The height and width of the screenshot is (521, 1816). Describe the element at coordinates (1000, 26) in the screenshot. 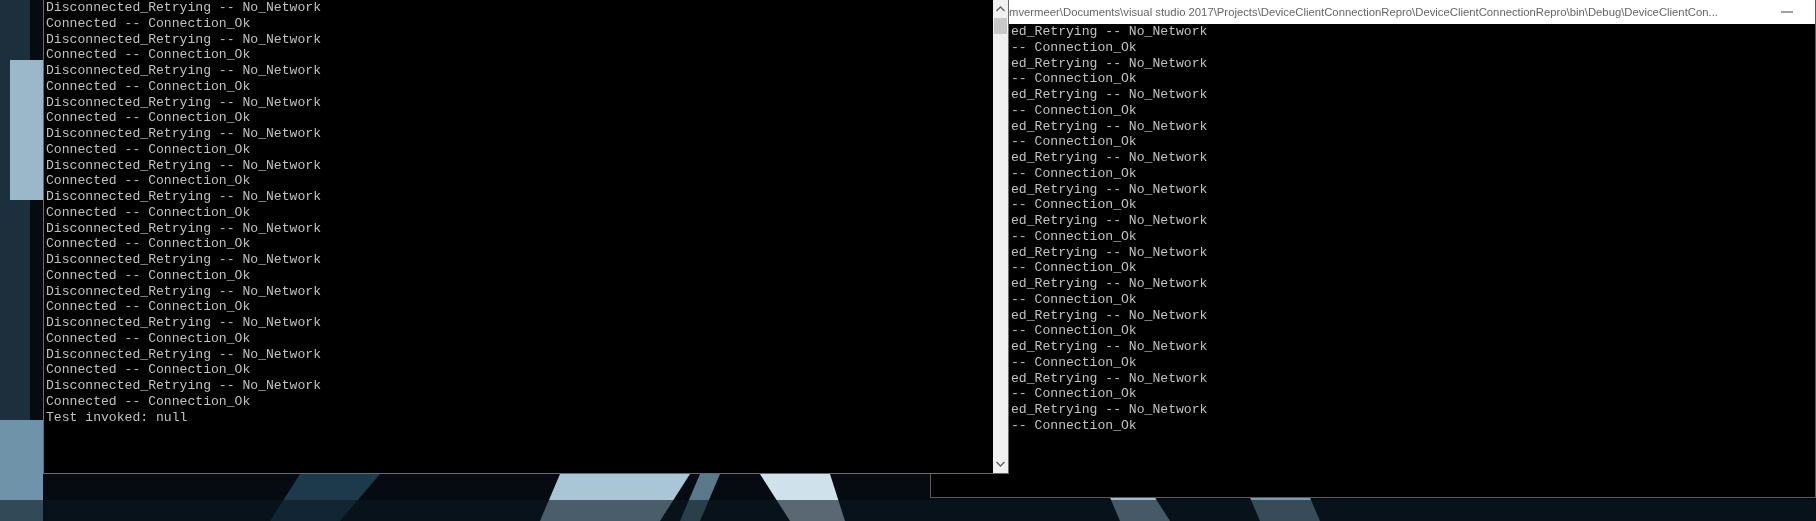

I see `scrollbar-thumb` at that location.